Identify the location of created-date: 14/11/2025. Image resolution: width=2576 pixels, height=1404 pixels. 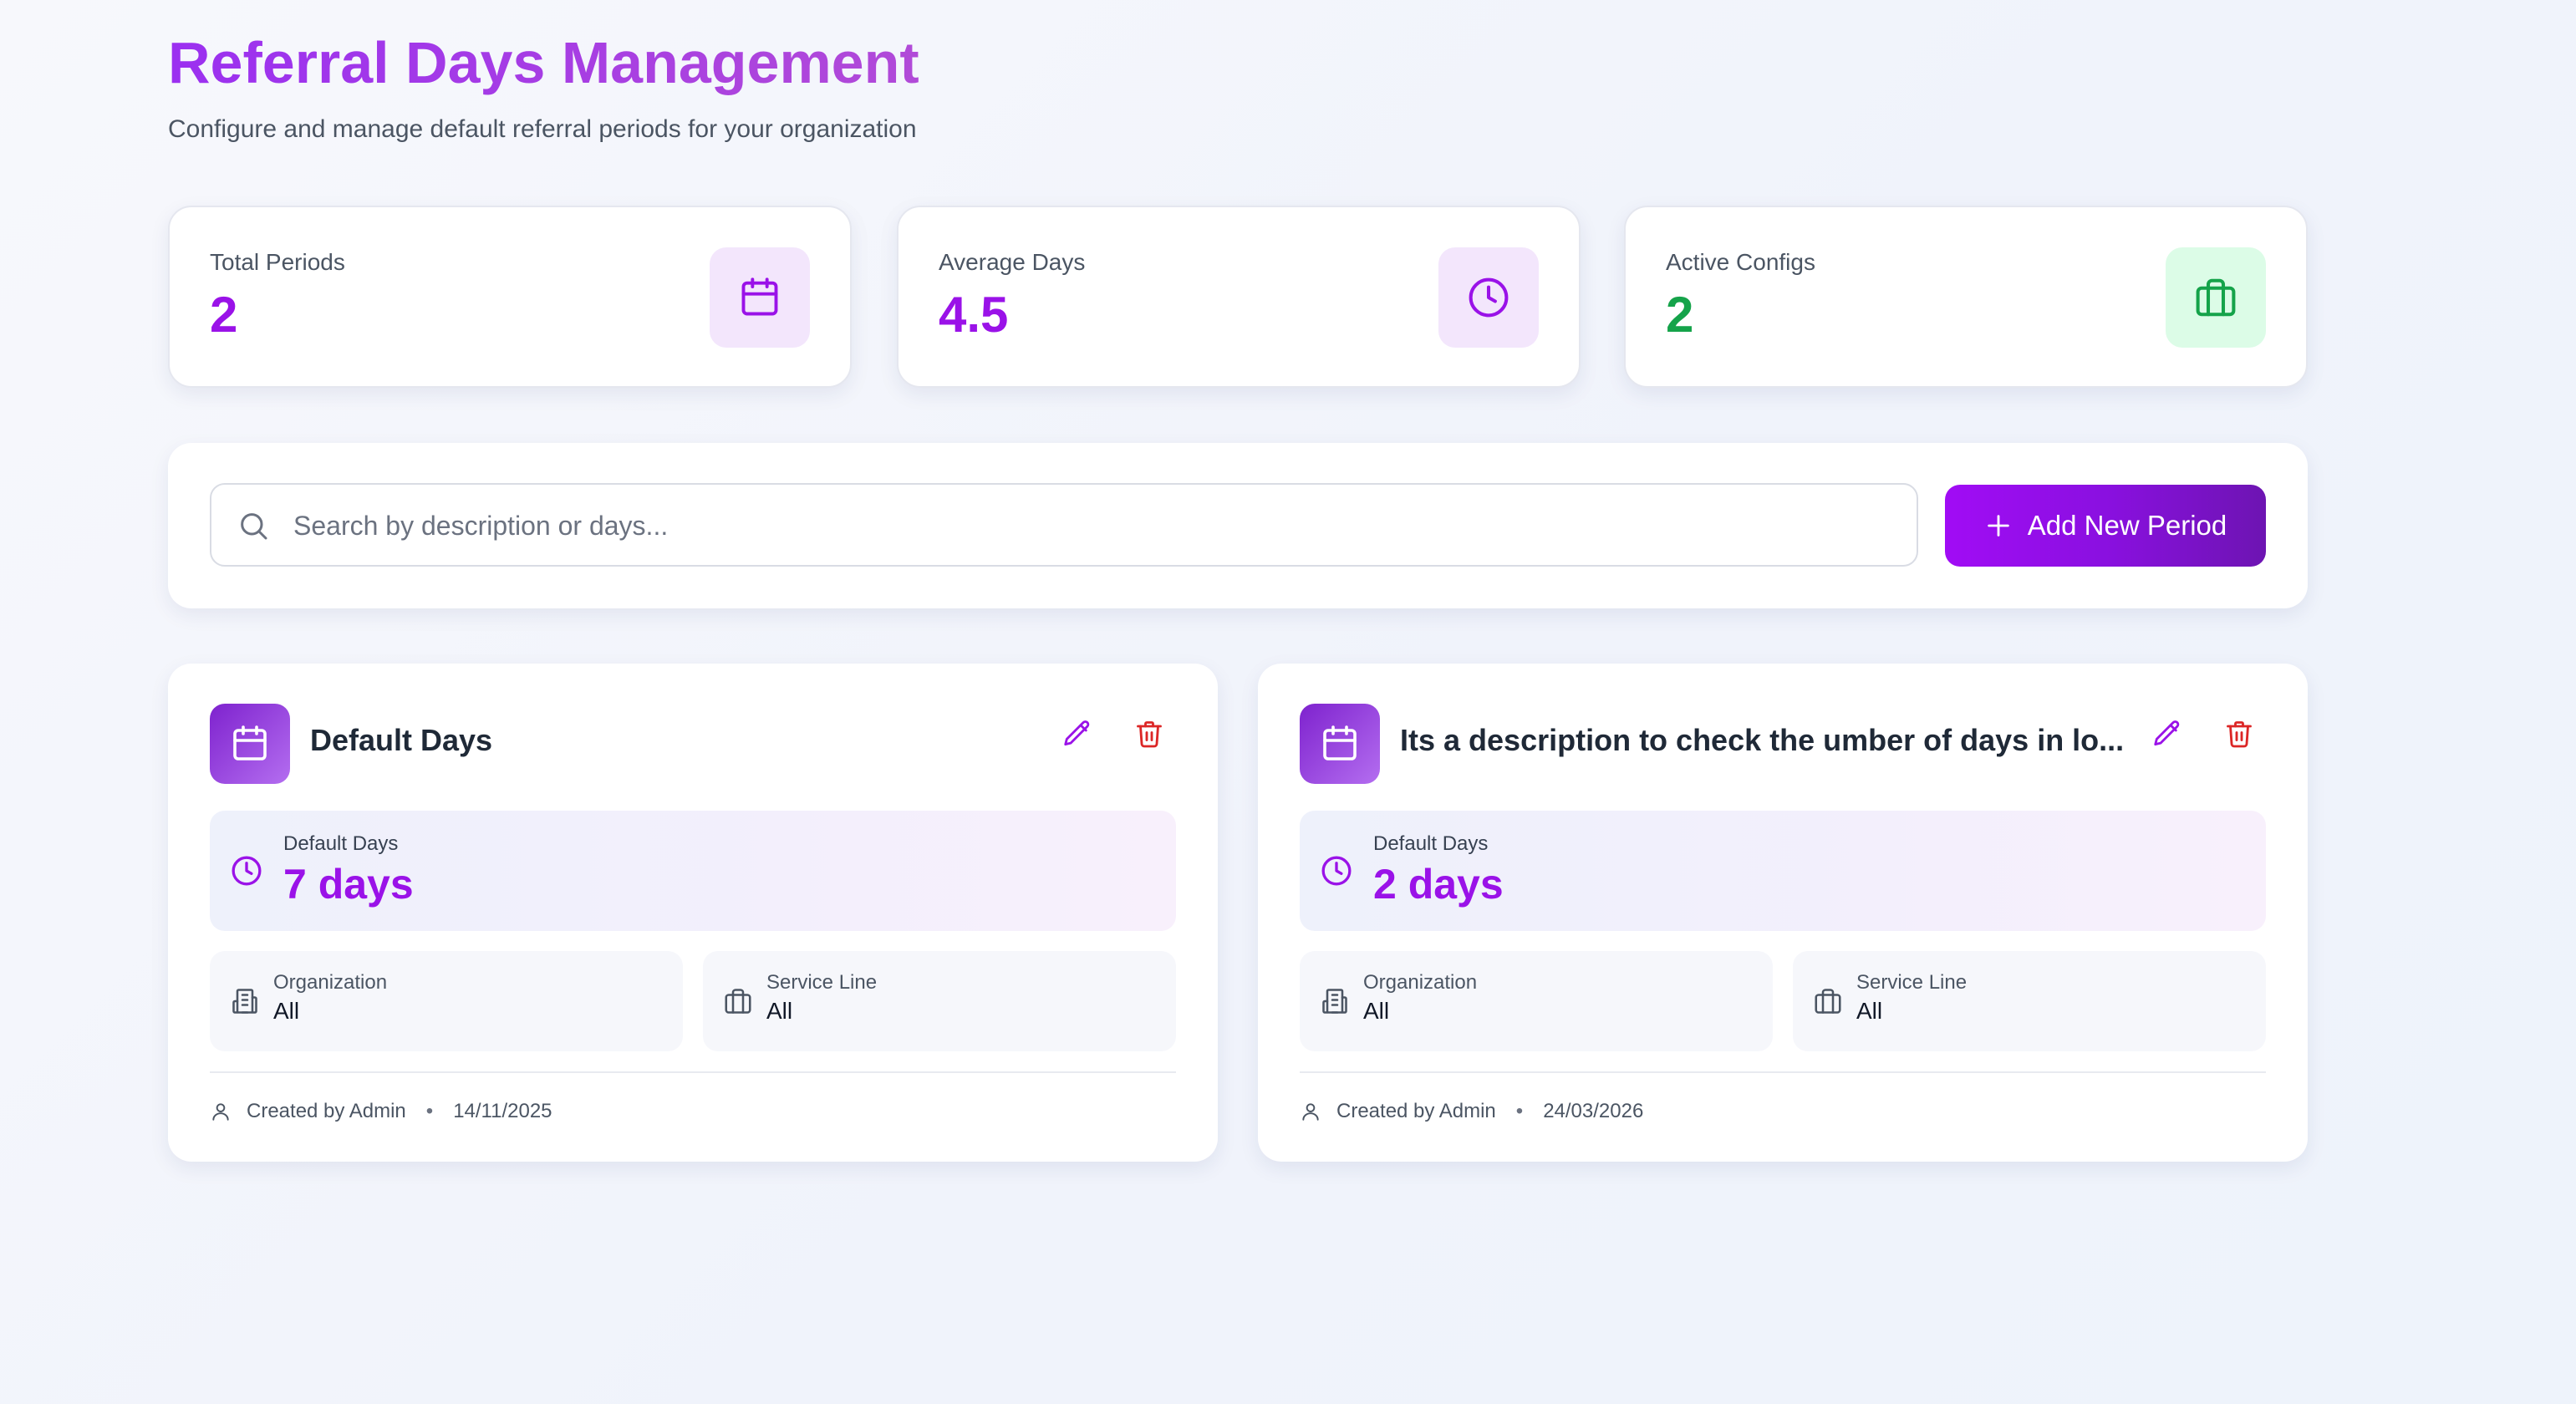
(502, 1111).